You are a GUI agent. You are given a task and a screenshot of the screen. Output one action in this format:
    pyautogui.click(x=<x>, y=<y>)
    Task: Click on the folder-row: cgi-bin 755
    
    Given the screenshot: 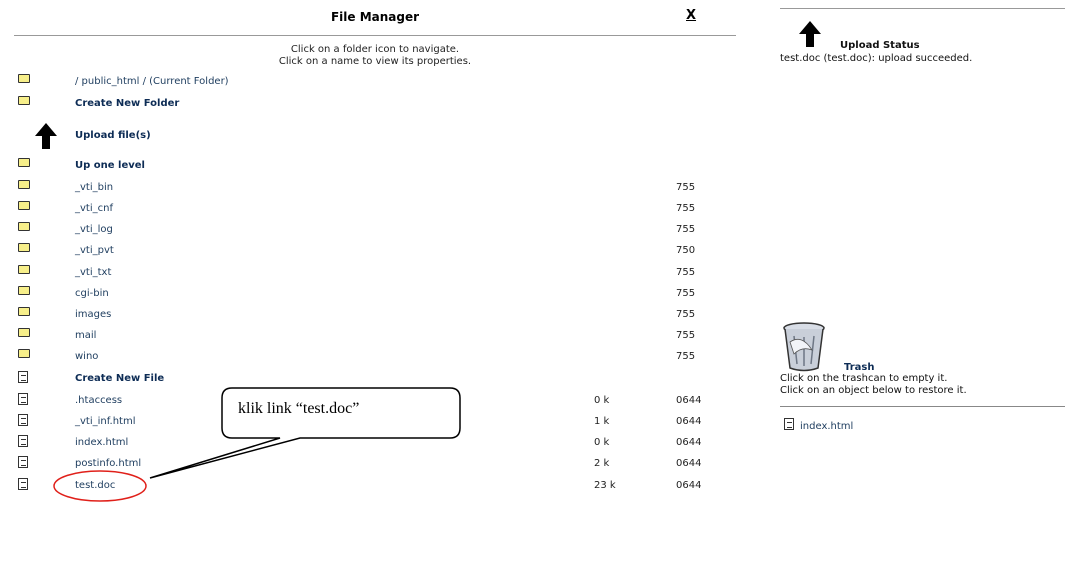 What is the action you would take?
    pyautogui.click(x=375, y=294)
    